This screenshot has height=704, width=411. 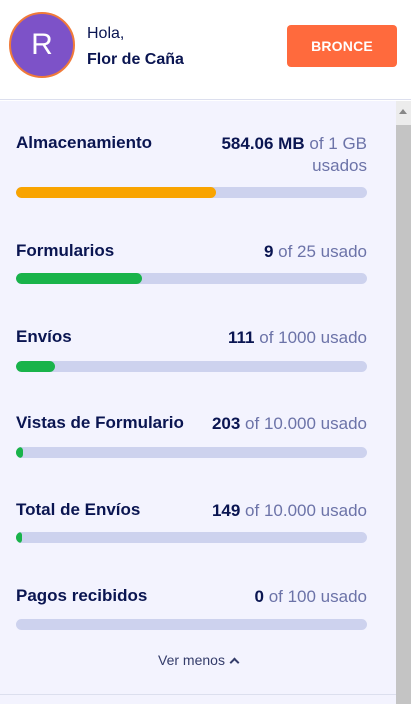 I want to click on usage-amount: 111, so click(x=241, y=337).